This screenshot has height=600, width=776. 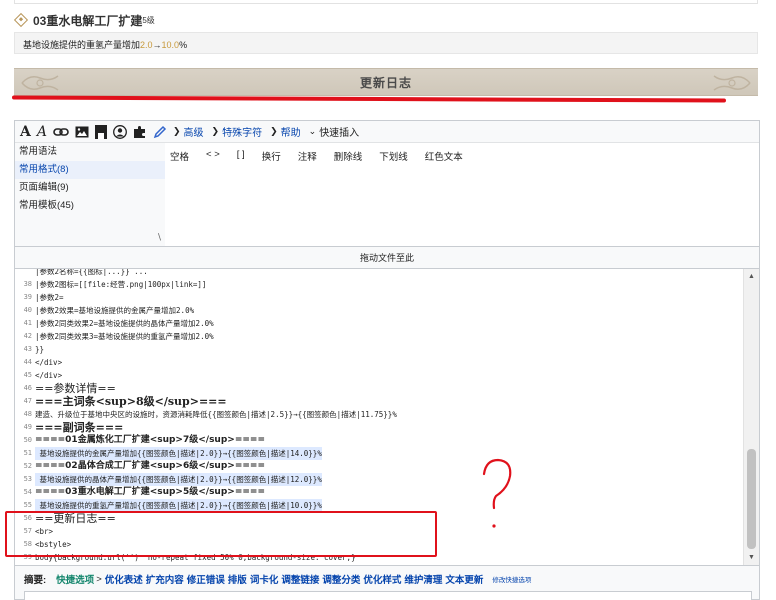 I want to click on line-number, so click(x=25, y=273).